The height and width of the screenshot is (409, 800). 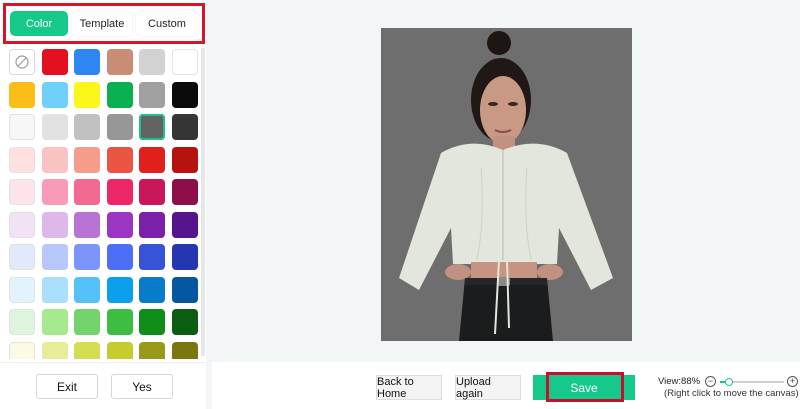 I want to click on zoom-in-icon: +, so click(x=792, y=381).